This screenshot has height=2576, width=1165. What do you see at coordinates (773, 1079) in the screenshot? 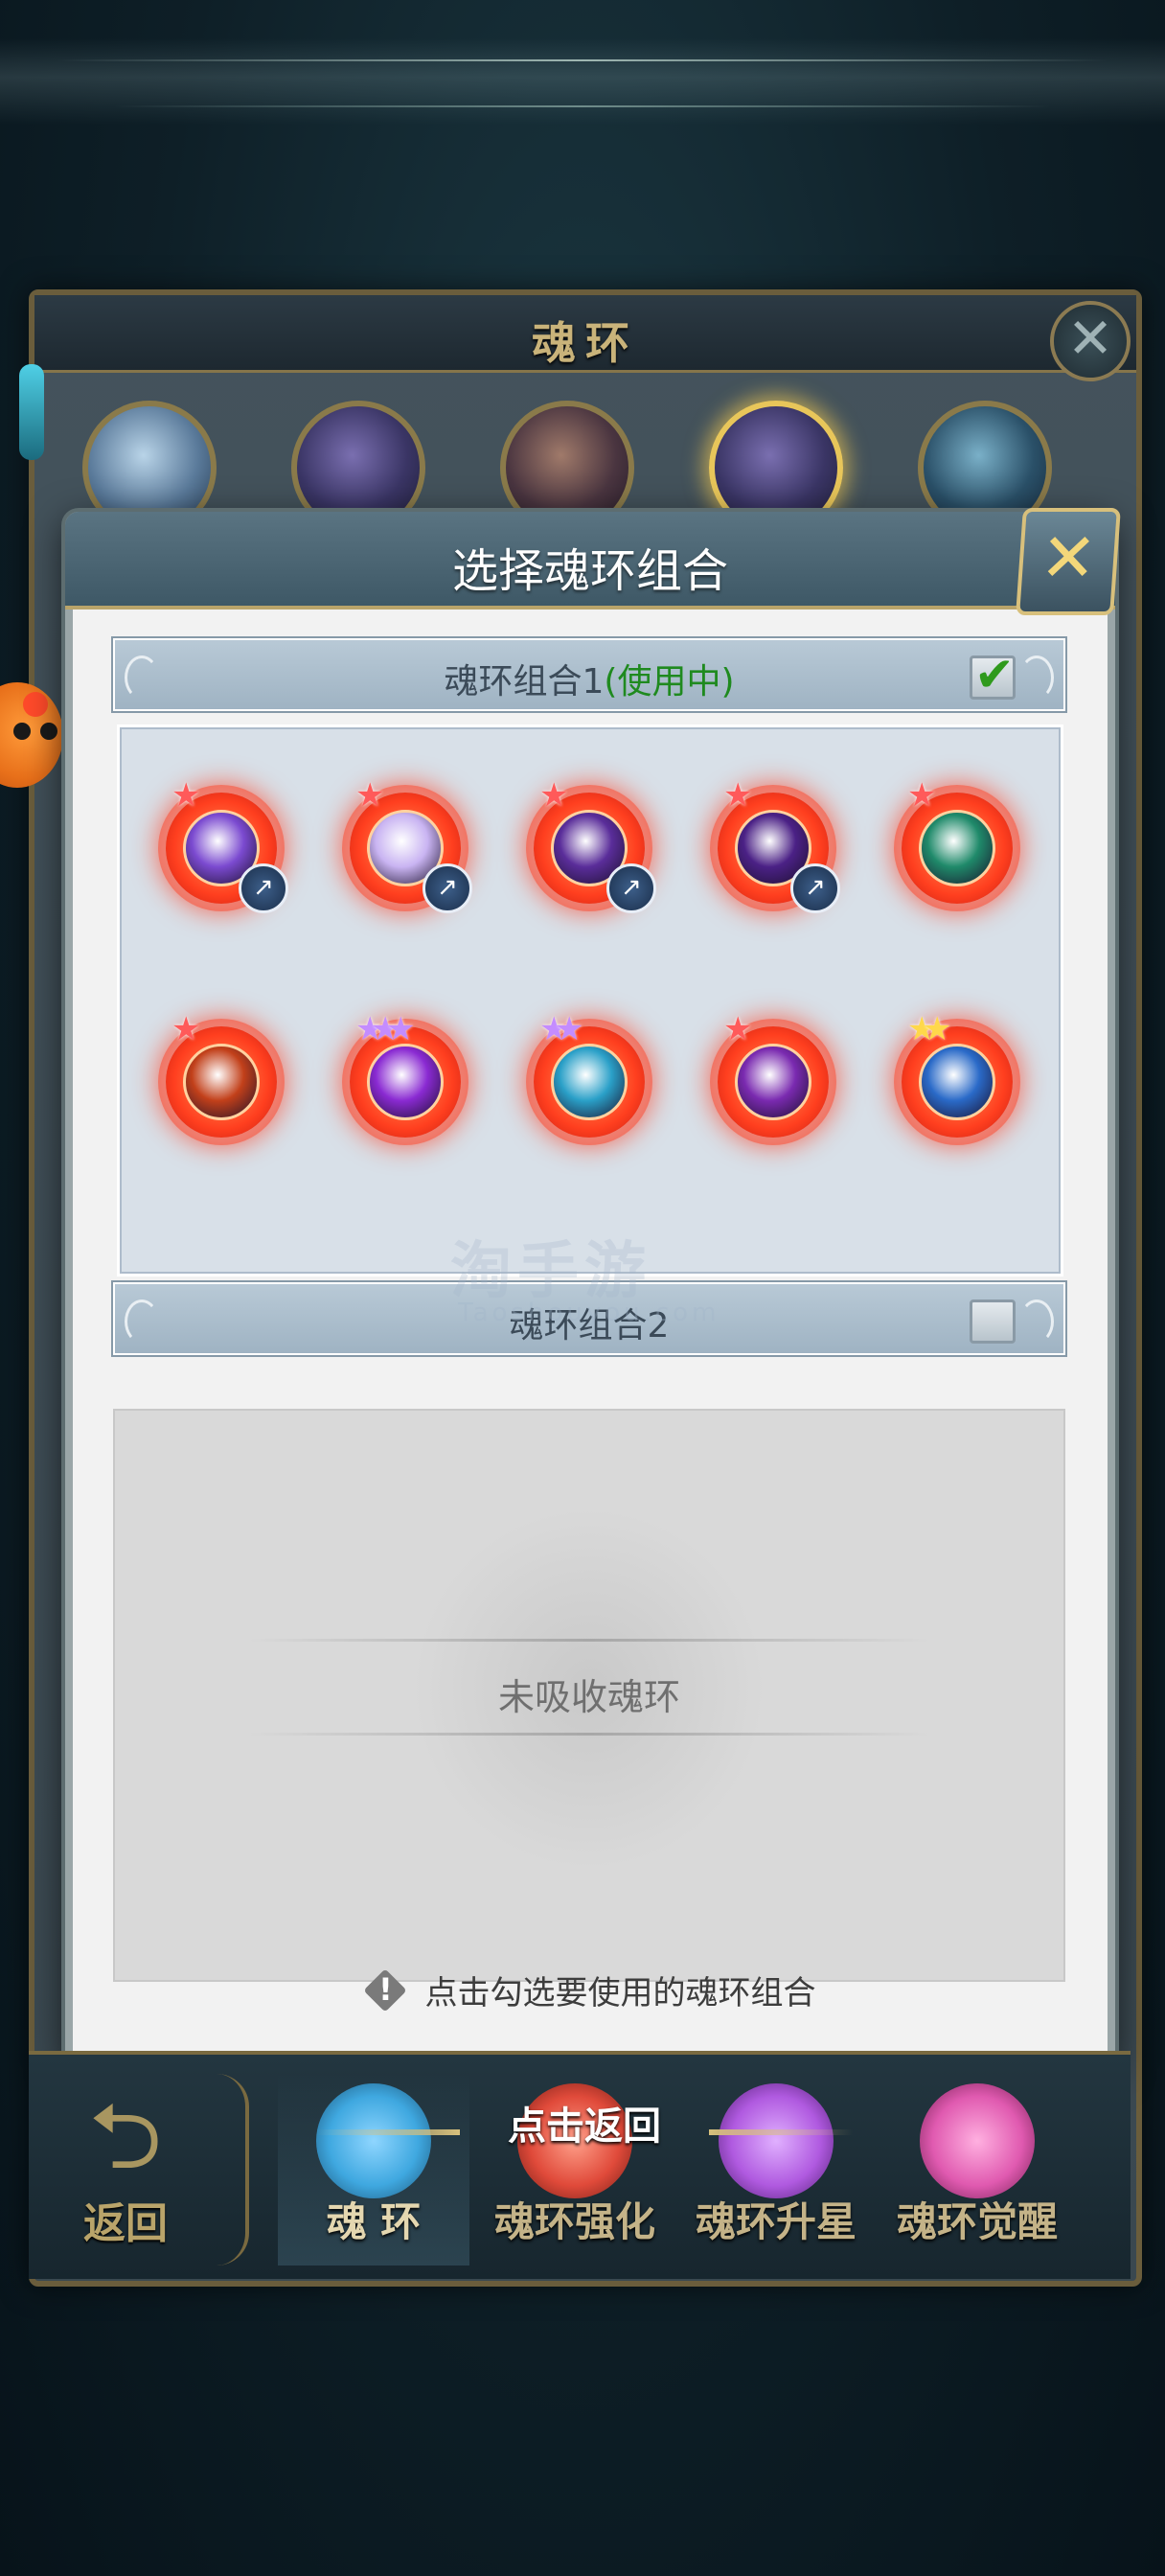
I see `purple-skull-ring-icon: ★` at bounding box center [773, 1079].